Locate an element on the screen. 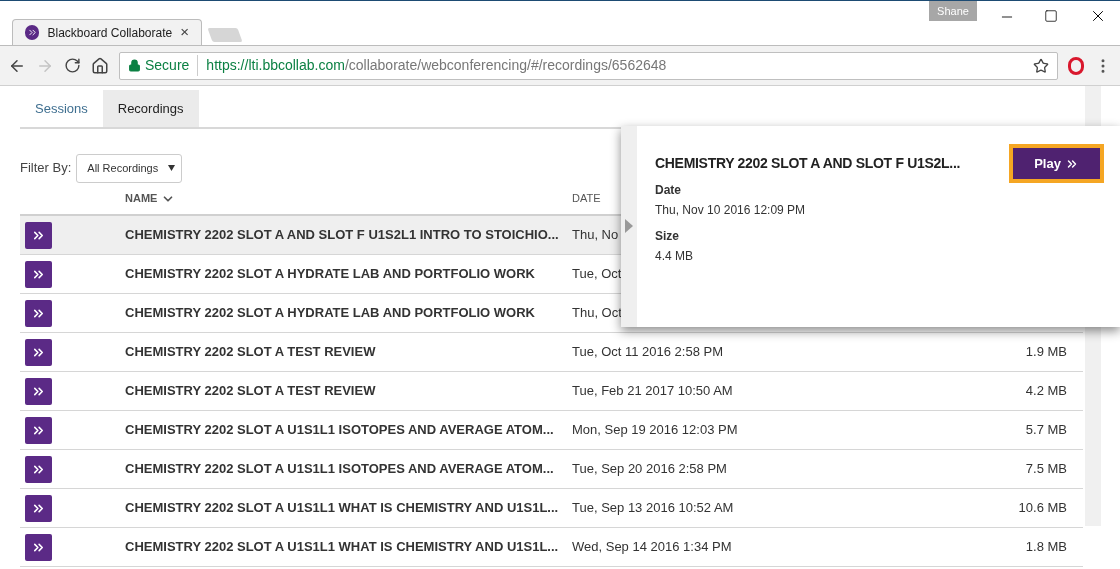 The height and width of the screenshot is (569, 1120). recording-size: 5.7 MB is located at coordinates (1046, 430).